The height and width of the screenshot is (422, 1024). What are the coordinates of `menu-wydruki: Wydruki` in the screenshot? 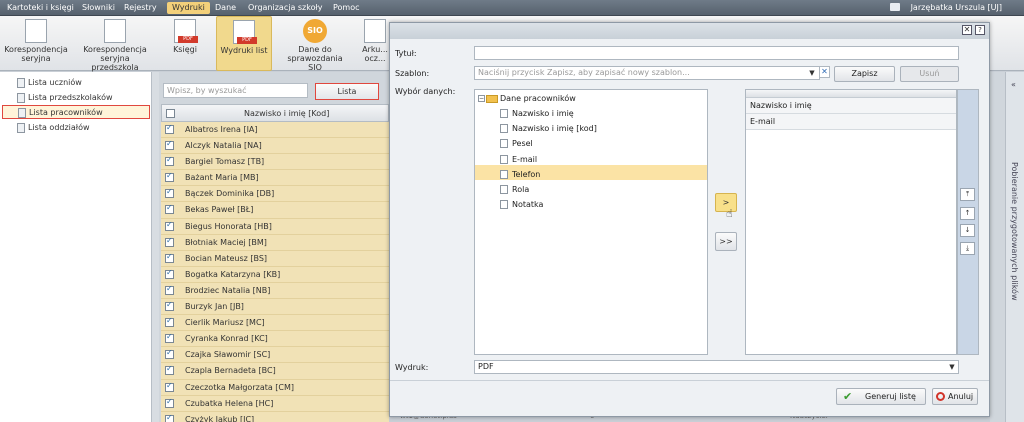 It's located at (188, 8).